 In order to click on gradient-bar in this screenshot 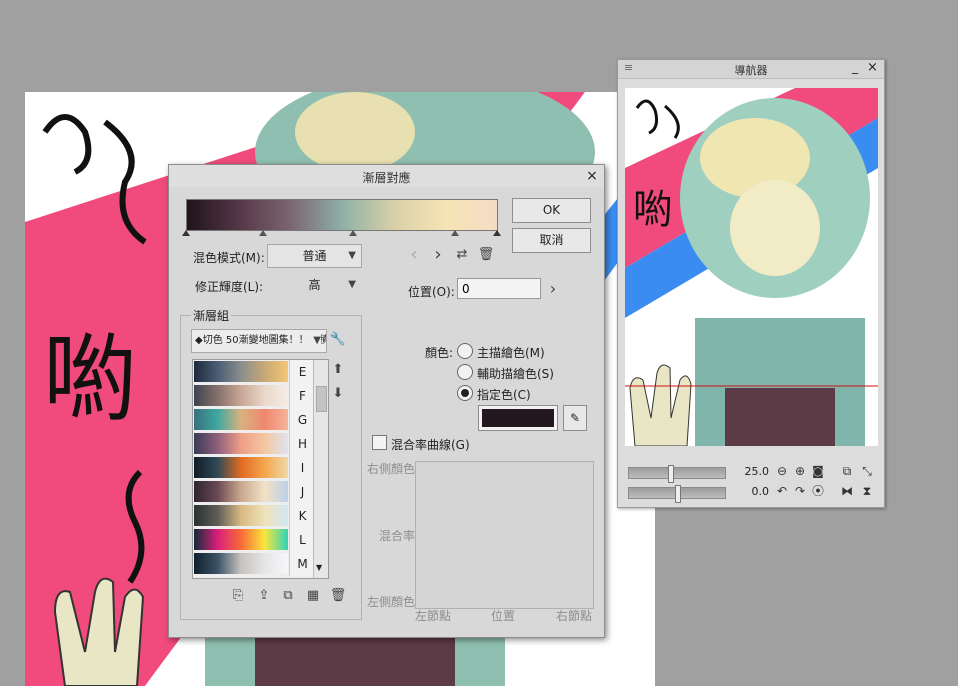, I will do `click(342, 215)`.